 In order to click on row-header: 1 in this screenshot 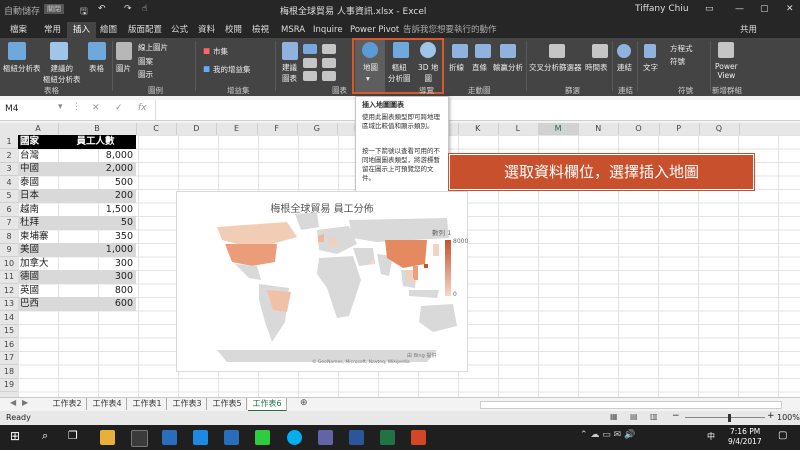, I will do `click(9, 142)`.